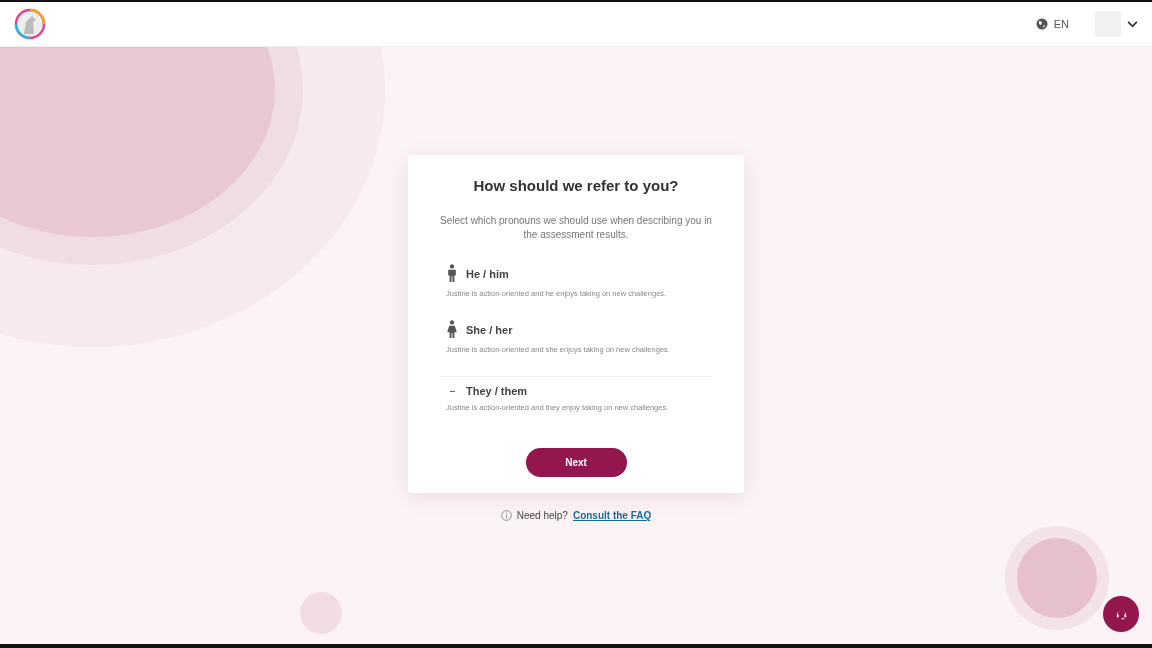 This screenshot has height=648, width=1152. Describe the element at coordinates (489, 329) in the screenshot. I see `option-label: She / her` at that location.